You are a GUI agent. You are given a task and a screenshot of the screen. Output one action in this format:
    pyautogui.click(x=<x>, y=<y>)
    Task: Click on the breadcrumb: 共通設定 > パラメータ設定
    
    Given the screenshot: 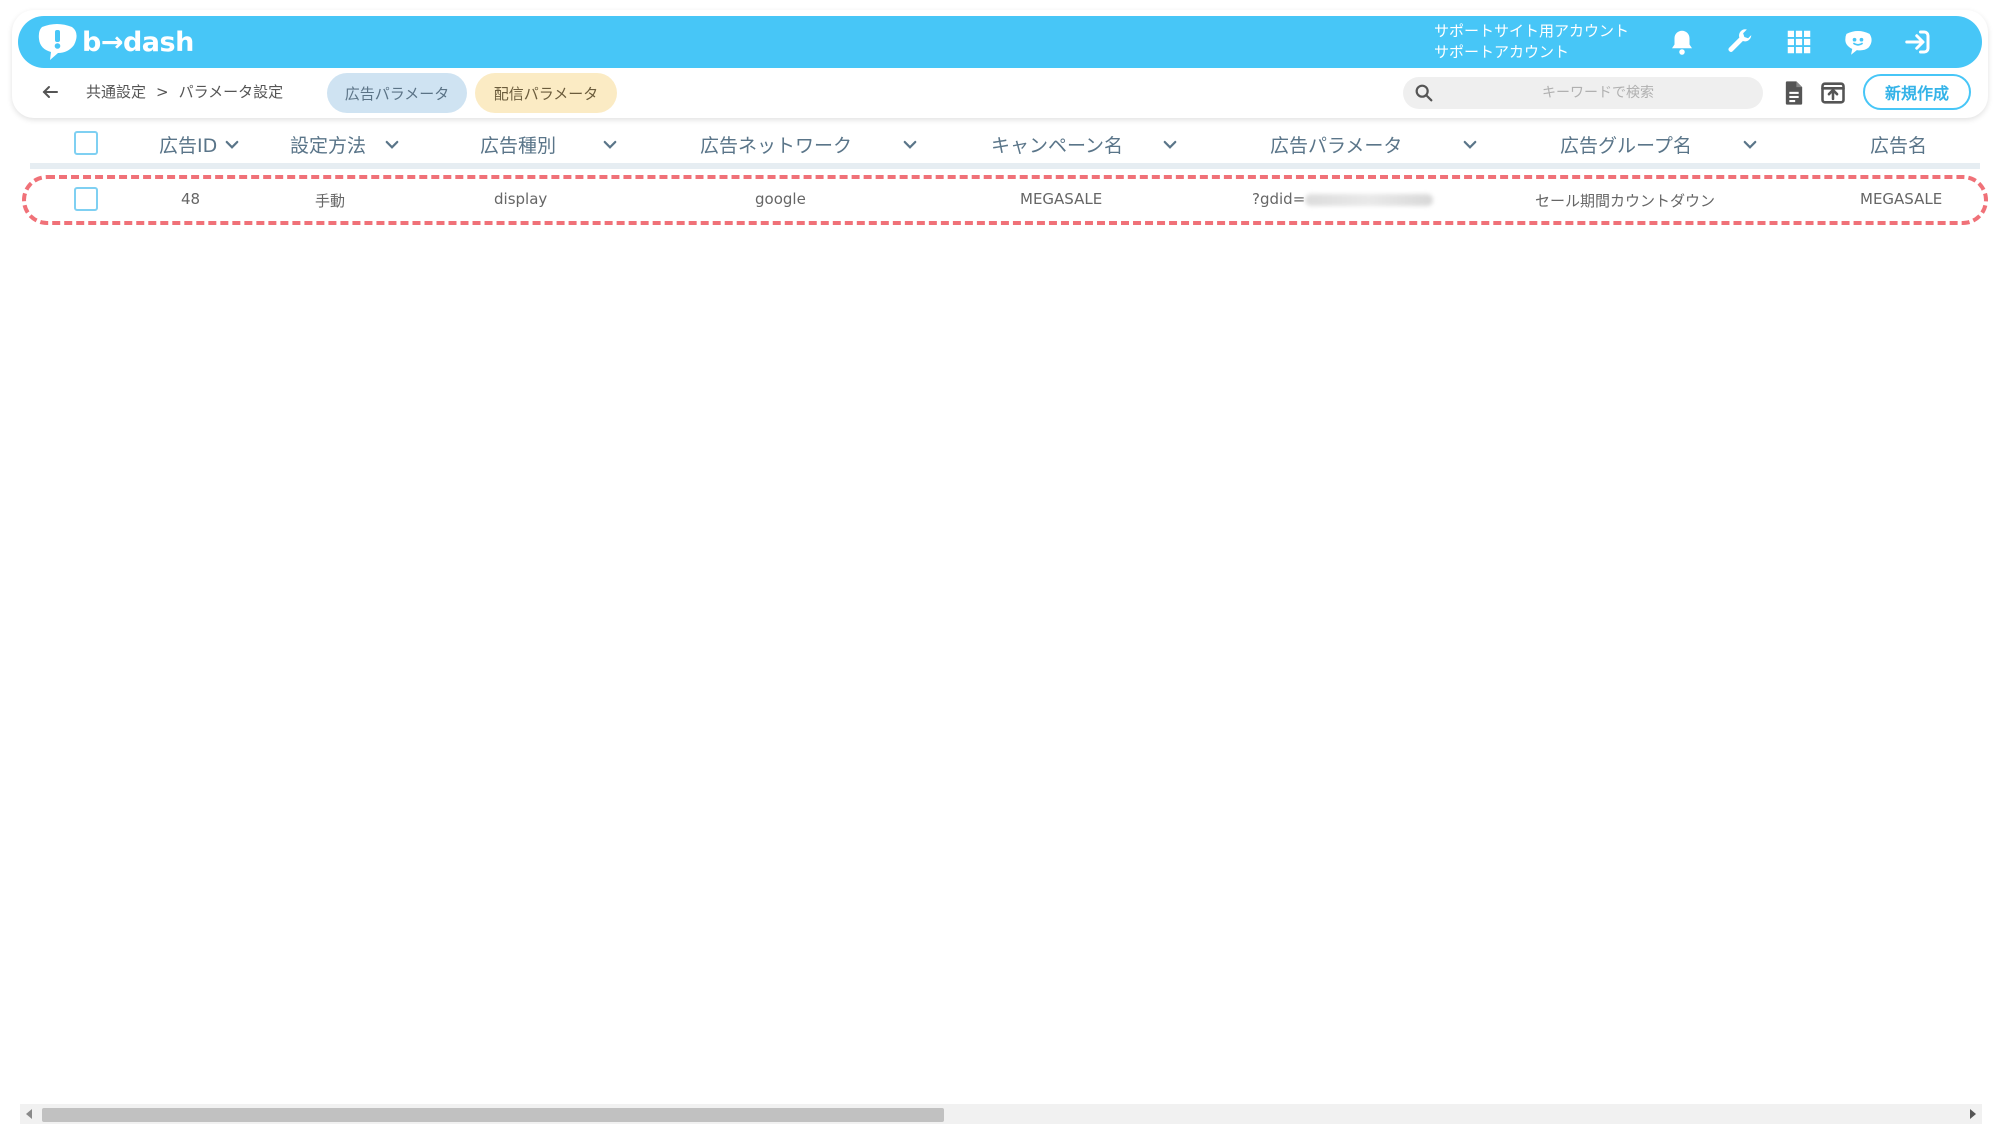 What is the action you would take?
    pyautogui.click(x=184, y=91)
    